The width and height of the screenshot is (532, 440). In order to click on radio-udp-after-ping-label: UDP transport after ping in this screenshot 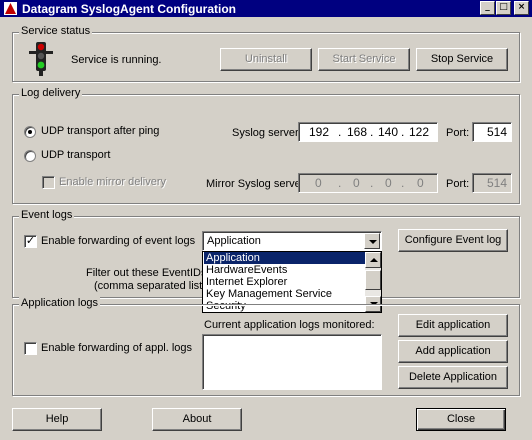, I will do `click(100, 131)`.